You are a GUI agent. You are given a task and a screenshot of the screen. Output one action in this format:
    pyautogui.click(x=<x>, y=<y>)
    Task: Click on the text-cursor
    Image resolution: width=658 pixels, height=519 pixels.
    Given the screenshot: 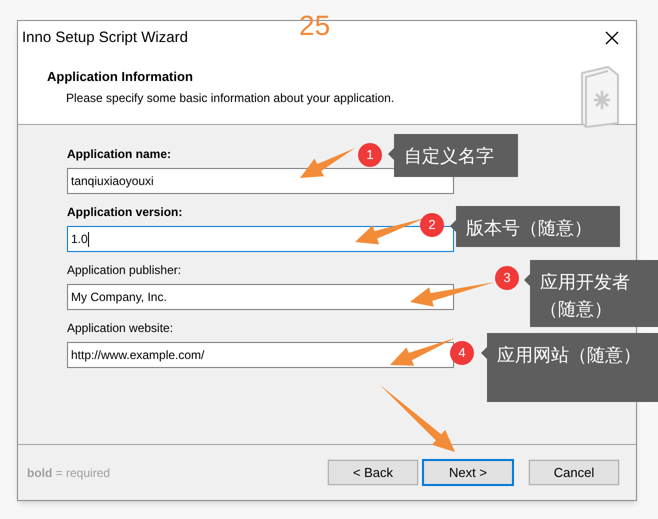 What is the action you would take?
    pyautogui.click(x=88, y=239)
    